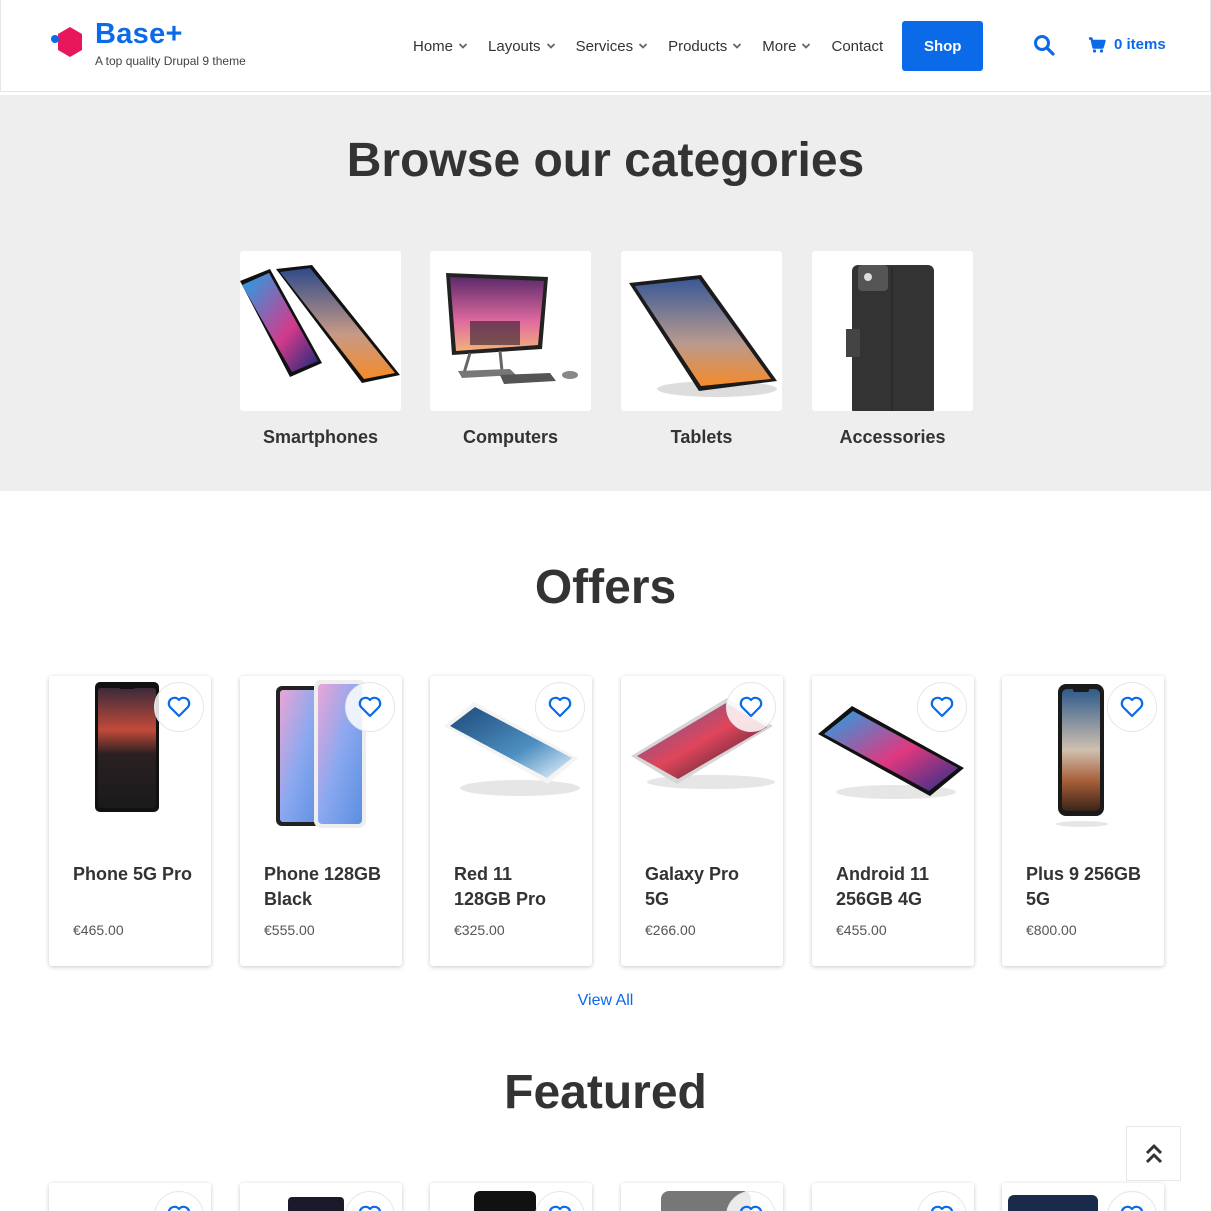 The image size is (1211, 1211). I want to click on nav-item-contact: Contact, so click(857, 46).